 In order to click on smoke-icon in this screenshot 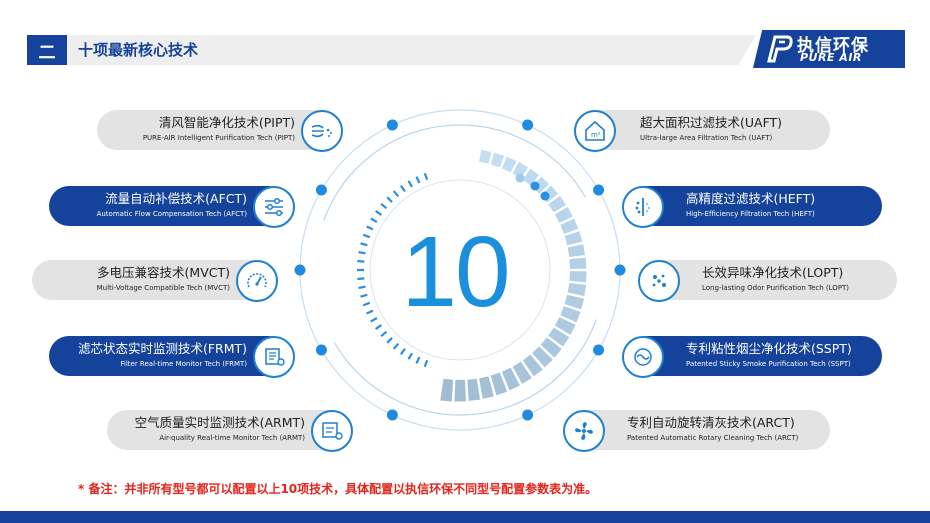, I will do `click(643, 357)`.